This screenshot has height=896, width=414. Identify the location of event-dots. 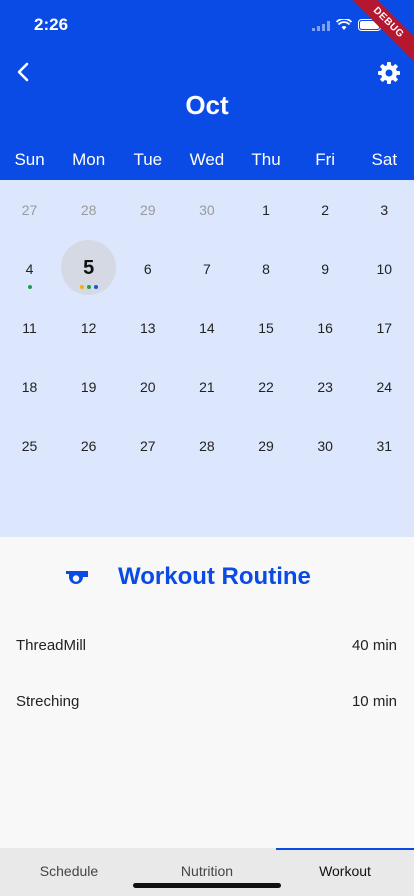
(29, 287).